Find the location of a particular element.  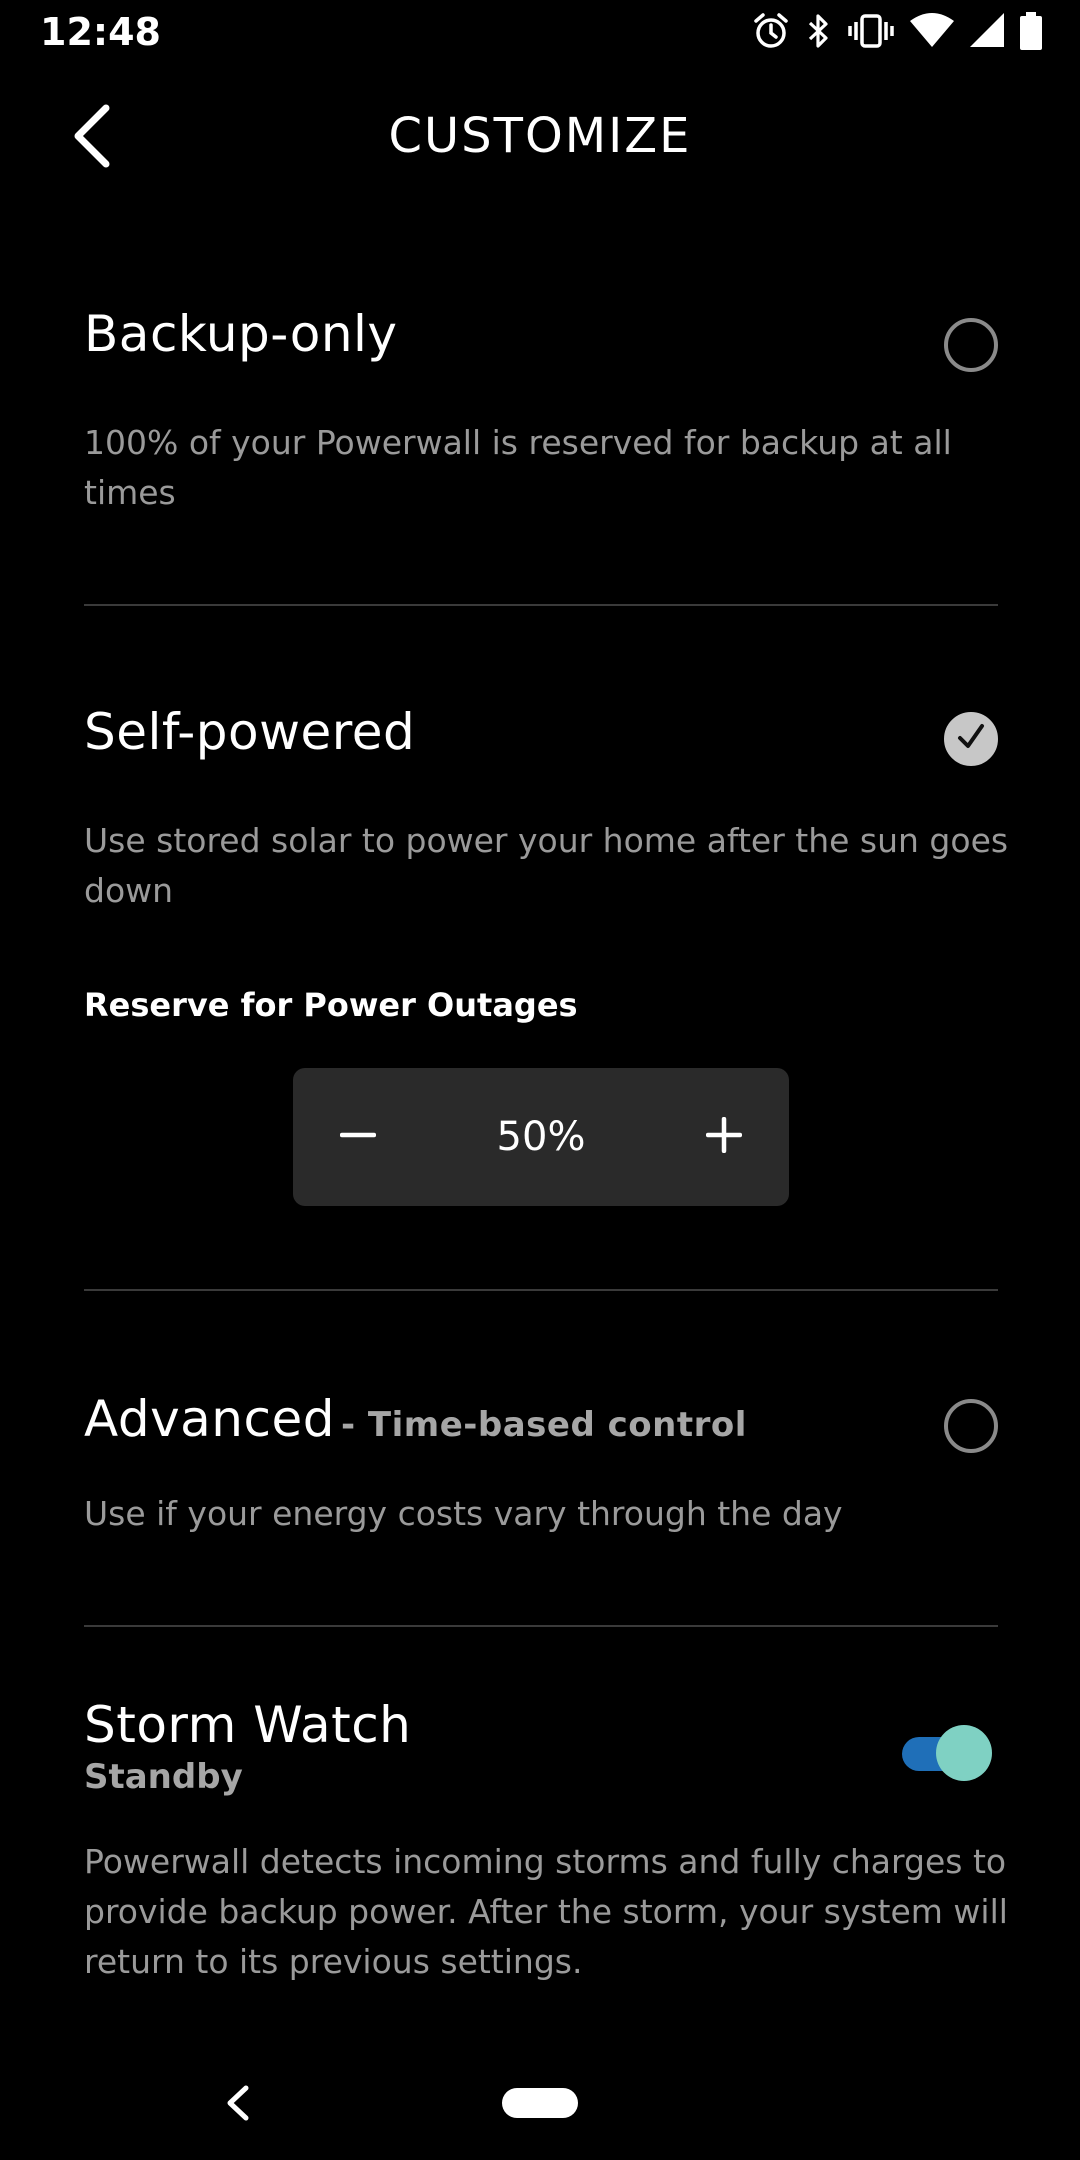

page-title: CUSTOMIZE is located at coordinates (540, 136).